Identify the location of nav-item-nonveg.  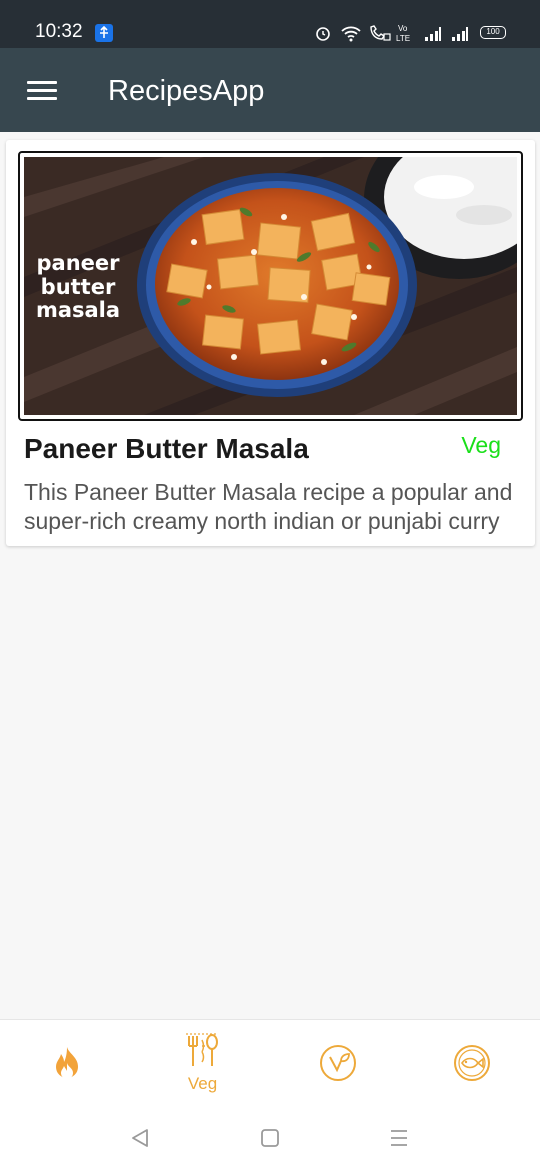
(472, 1064).